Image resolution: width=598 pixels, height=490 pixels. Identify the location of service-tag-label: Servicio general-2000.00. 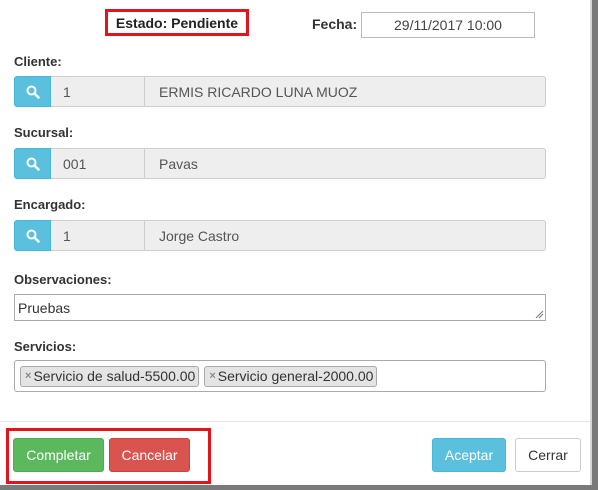
(295, 376).